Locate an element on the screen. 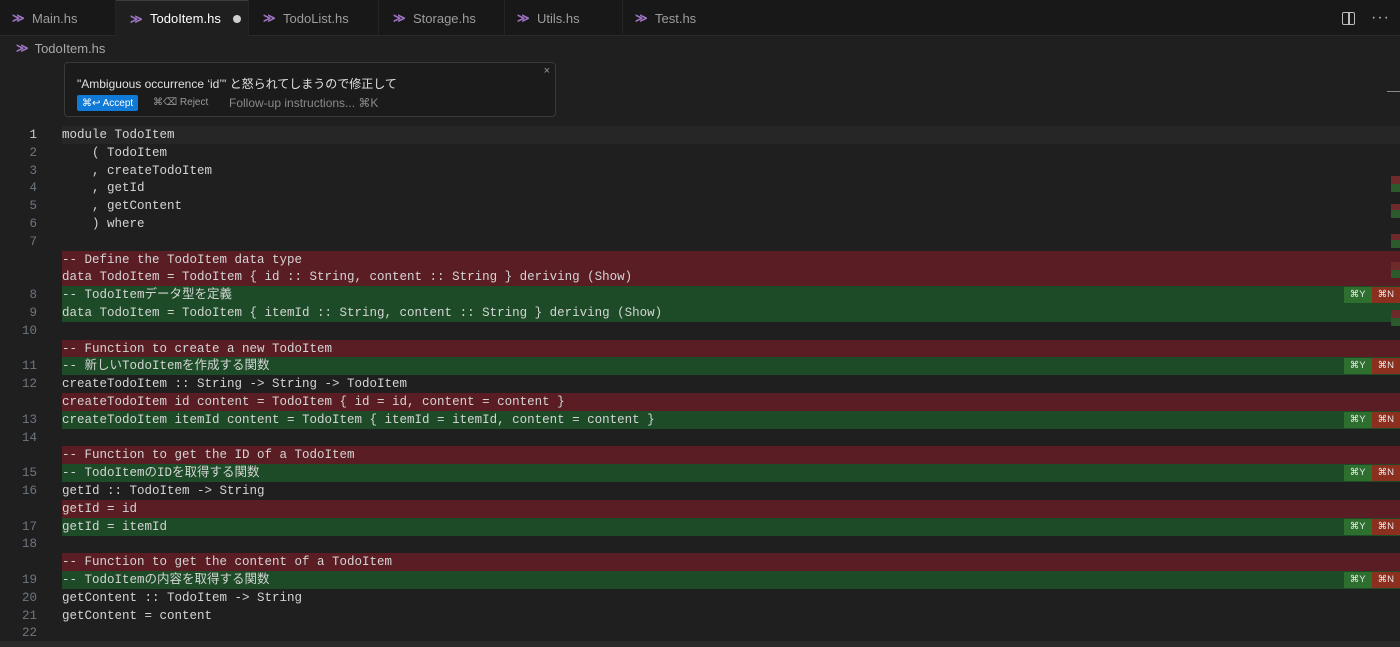  code-line: 14 is located at coordinates (700, 438).